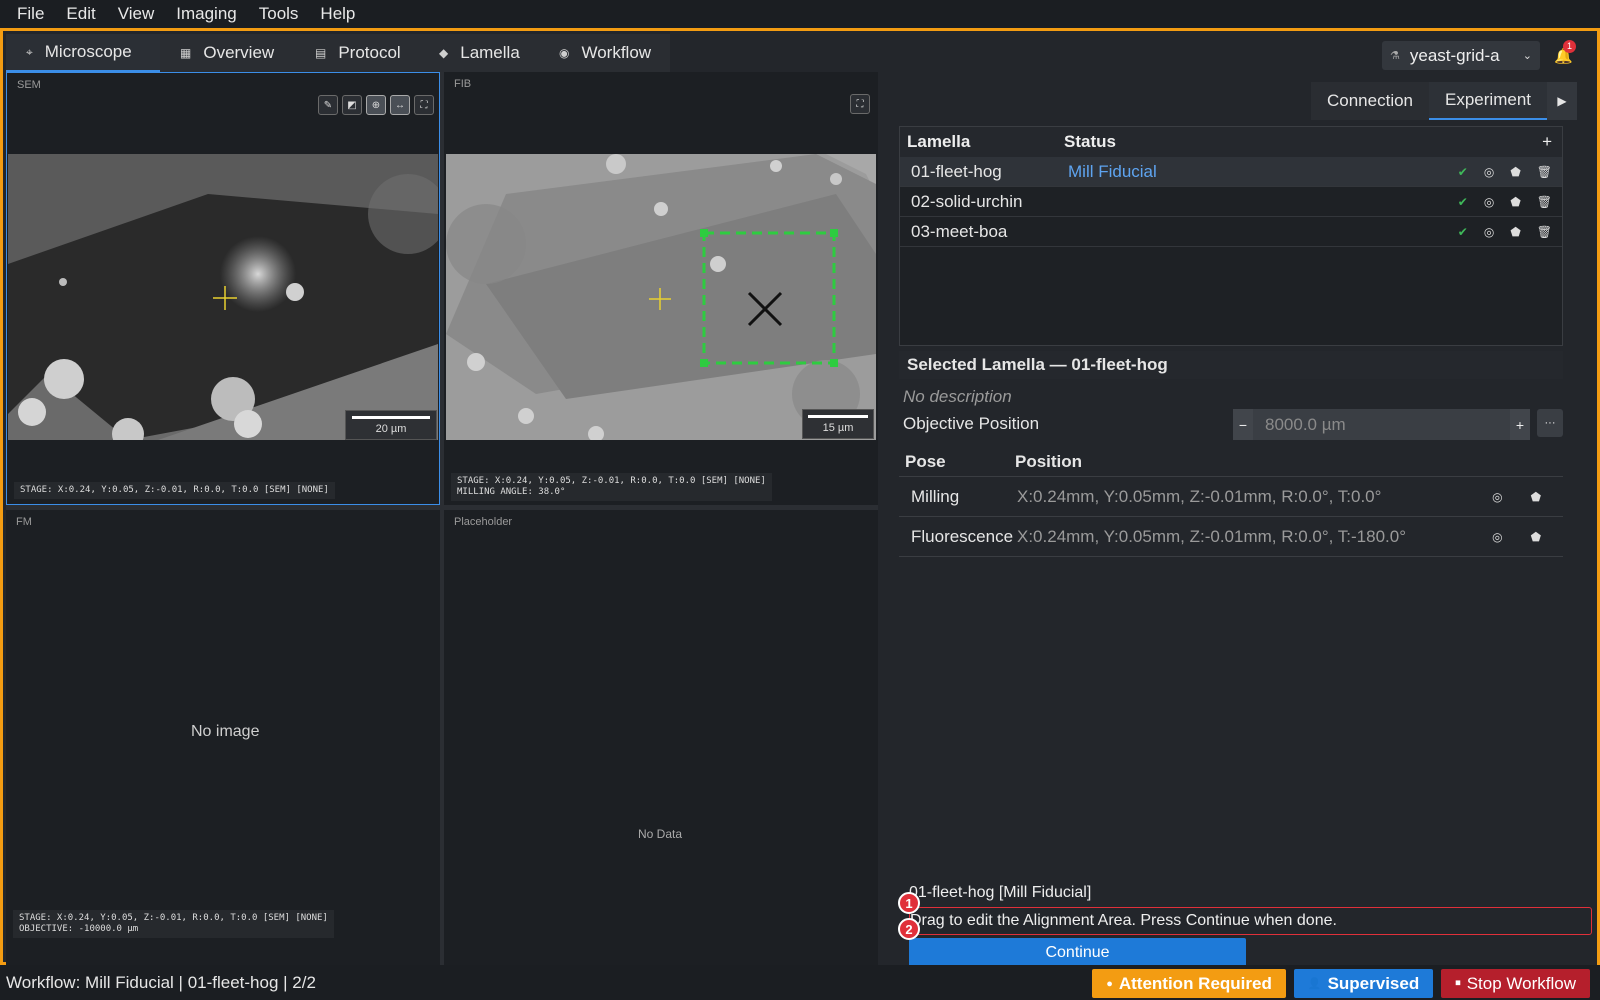 This screenshot has height=1000, width=1600. Describe the element at coordinates (479, 53) in the screenshot. I see `tab-lamella: ◆ Lamella` at that location.